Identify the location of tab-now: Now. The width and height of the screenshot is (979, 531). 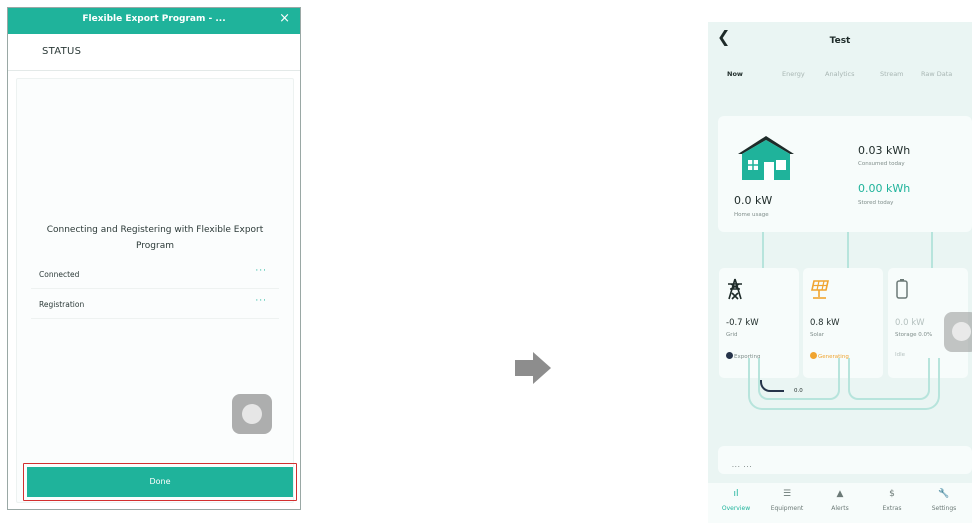
(735, 74).